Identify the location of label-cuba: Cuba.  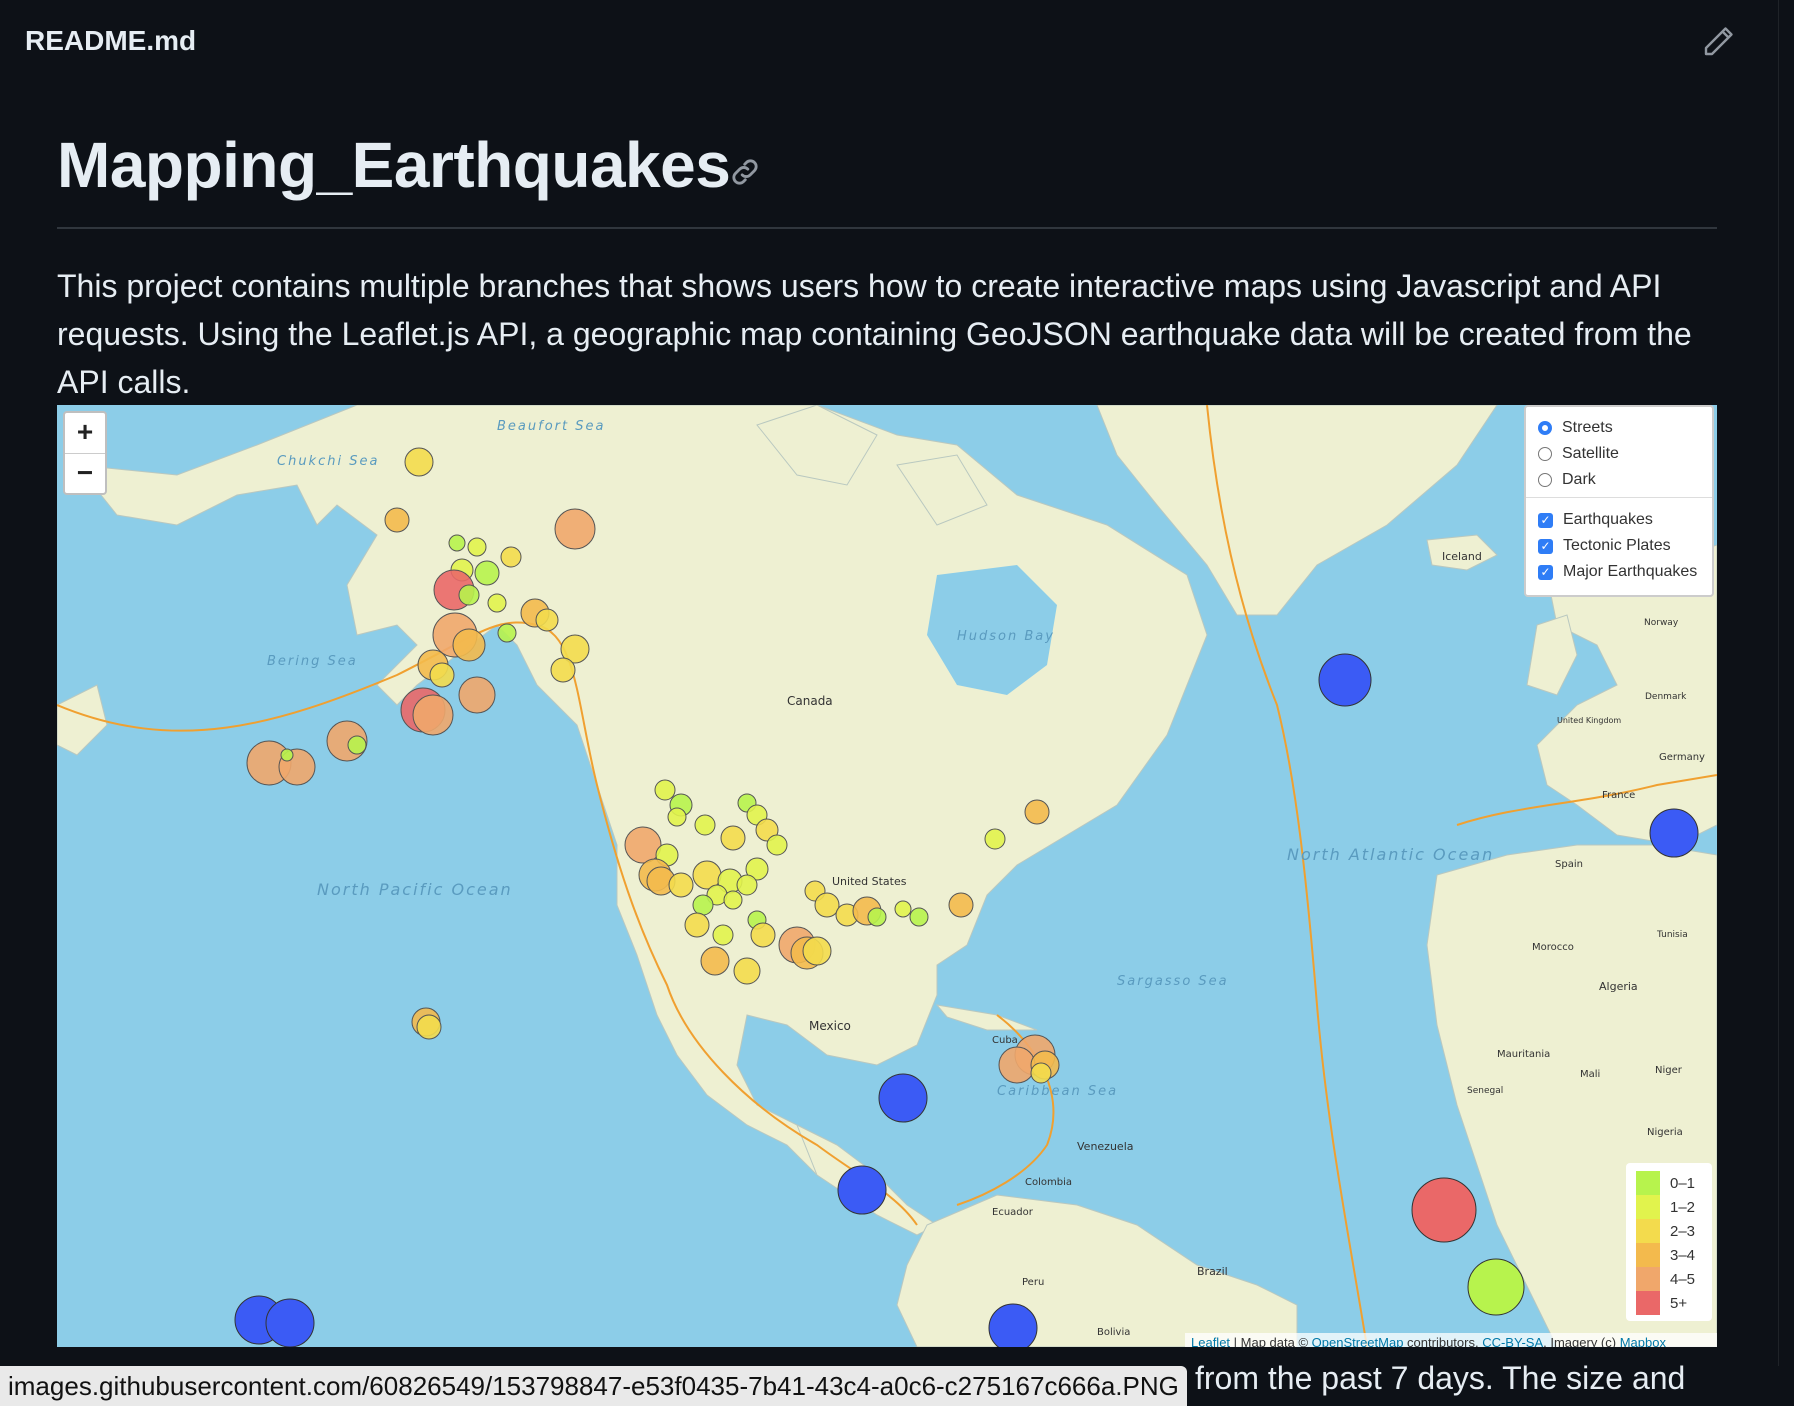
(1005, 1040).